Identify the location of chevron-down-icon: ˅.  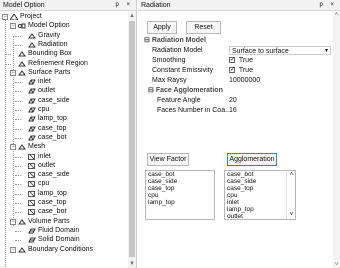
(291, 215).